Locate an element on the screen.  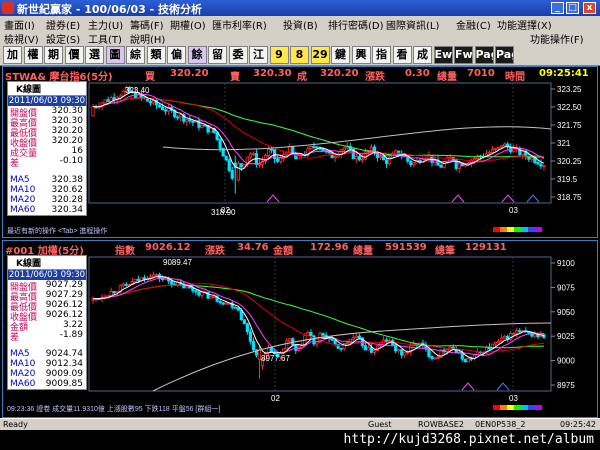
toolbar-button: 看 is located at coordinates (402, 55).